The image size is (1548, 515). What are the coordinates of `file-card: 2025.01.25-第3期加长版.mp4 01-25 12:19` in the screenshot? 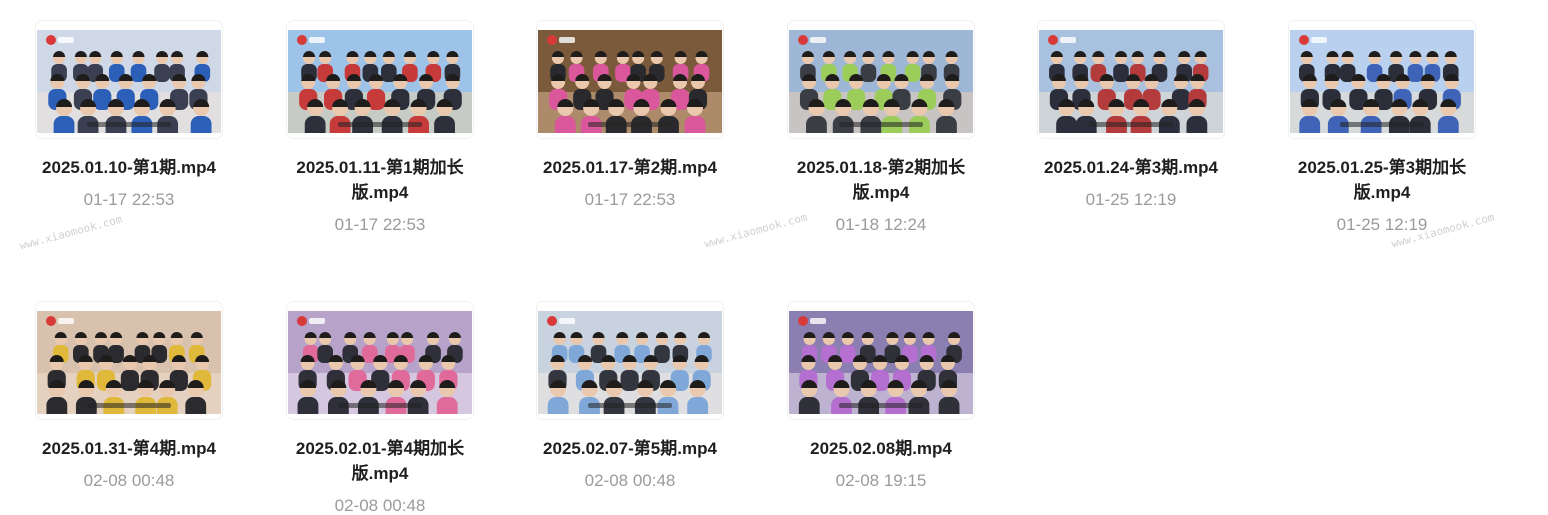 It's located at (1382, 128).